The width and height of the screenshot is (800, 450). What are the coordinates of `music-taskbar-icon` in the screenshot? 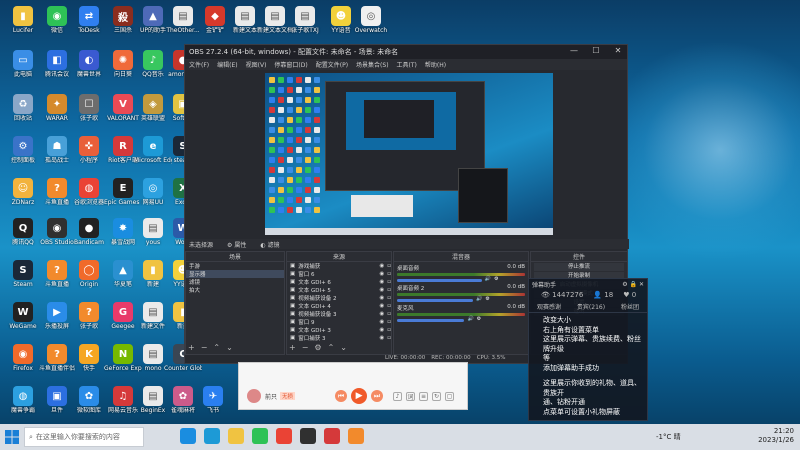 It's located at (332, 436).